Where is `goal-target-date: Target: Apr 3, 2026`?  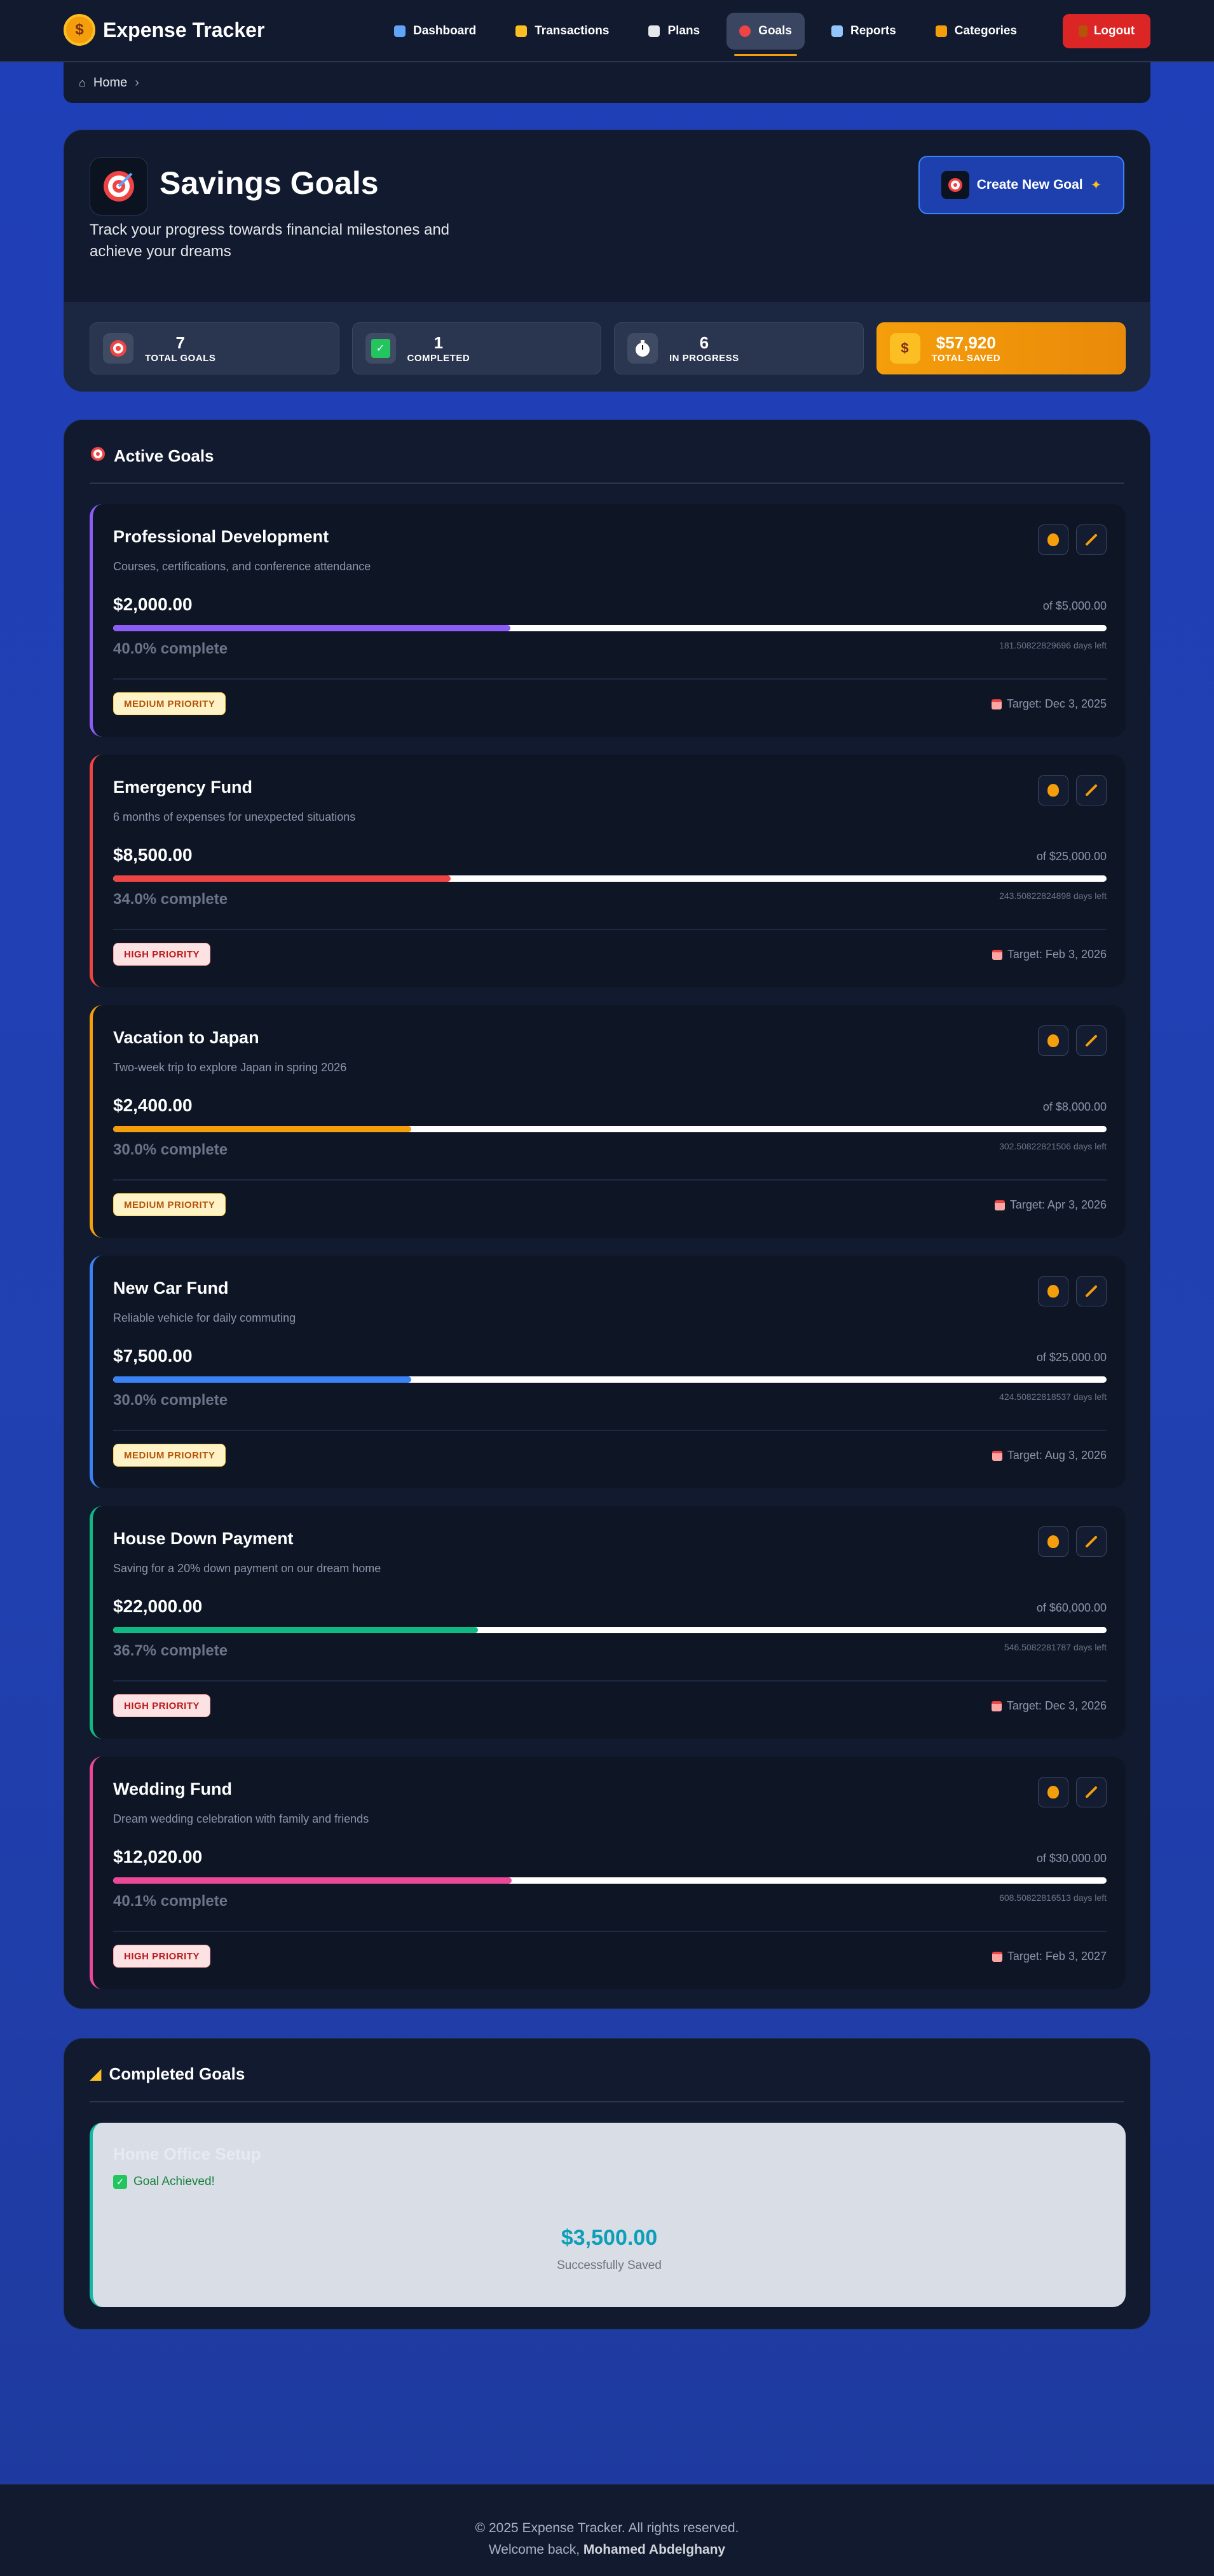
goal-target-date: Target: Apr 3, 2026 is located at coordinates (1050, 1205).